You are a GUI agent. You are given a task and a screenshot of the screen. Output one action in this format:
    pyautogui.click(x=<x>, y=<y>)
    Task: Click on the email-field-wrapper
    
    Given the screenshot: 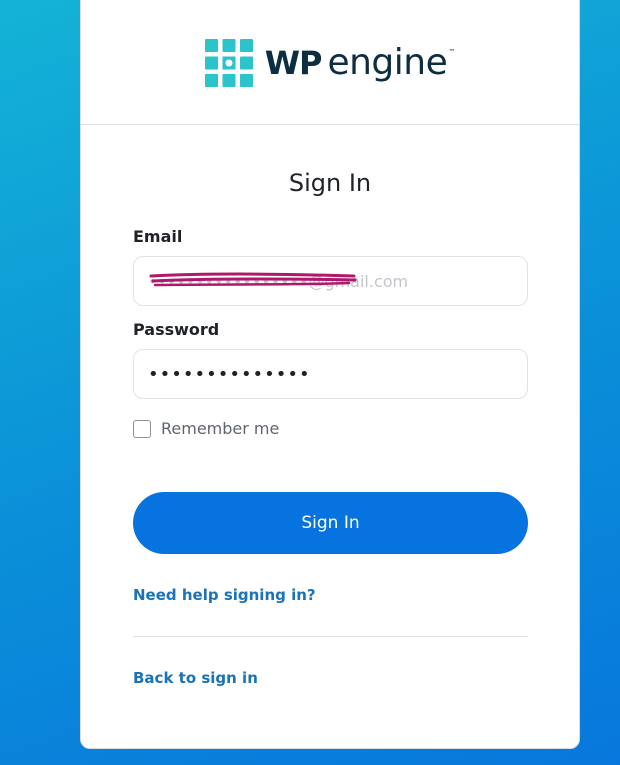 What is the action you would take?
    pyautogui.click(x=330, y=281)
    